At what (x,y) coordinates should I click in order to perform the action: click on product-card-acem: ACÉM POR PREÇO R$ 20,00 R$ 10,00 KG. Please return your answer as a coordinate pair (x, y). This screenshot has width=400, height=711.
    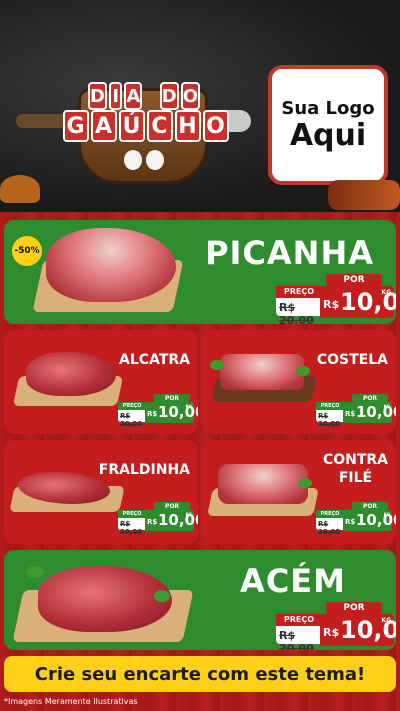
    Looking at the image, I should click on (200, 600).